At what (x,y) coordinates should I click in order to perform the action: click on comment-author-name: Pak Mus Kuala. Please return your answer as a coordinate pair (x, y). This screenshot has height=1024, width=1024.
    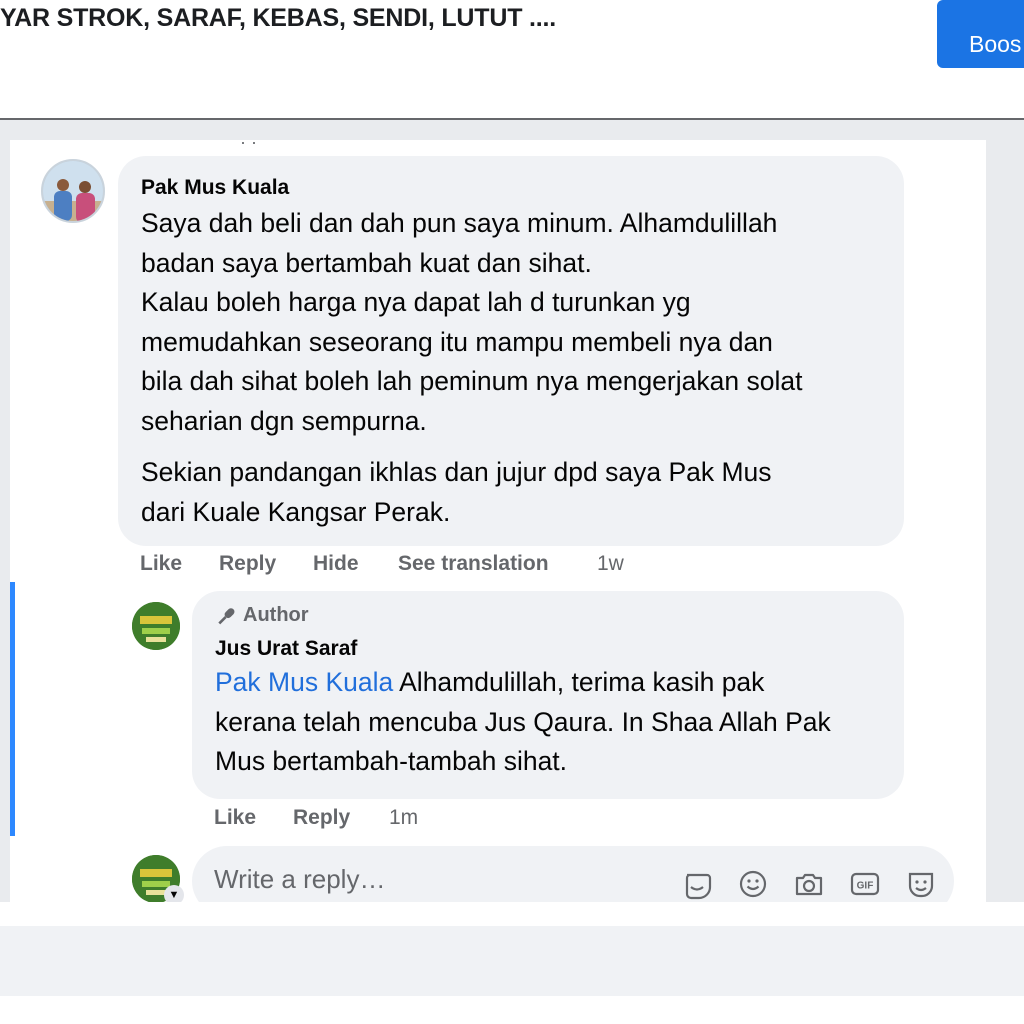
    Looking at the image, I should click on (510, 188).